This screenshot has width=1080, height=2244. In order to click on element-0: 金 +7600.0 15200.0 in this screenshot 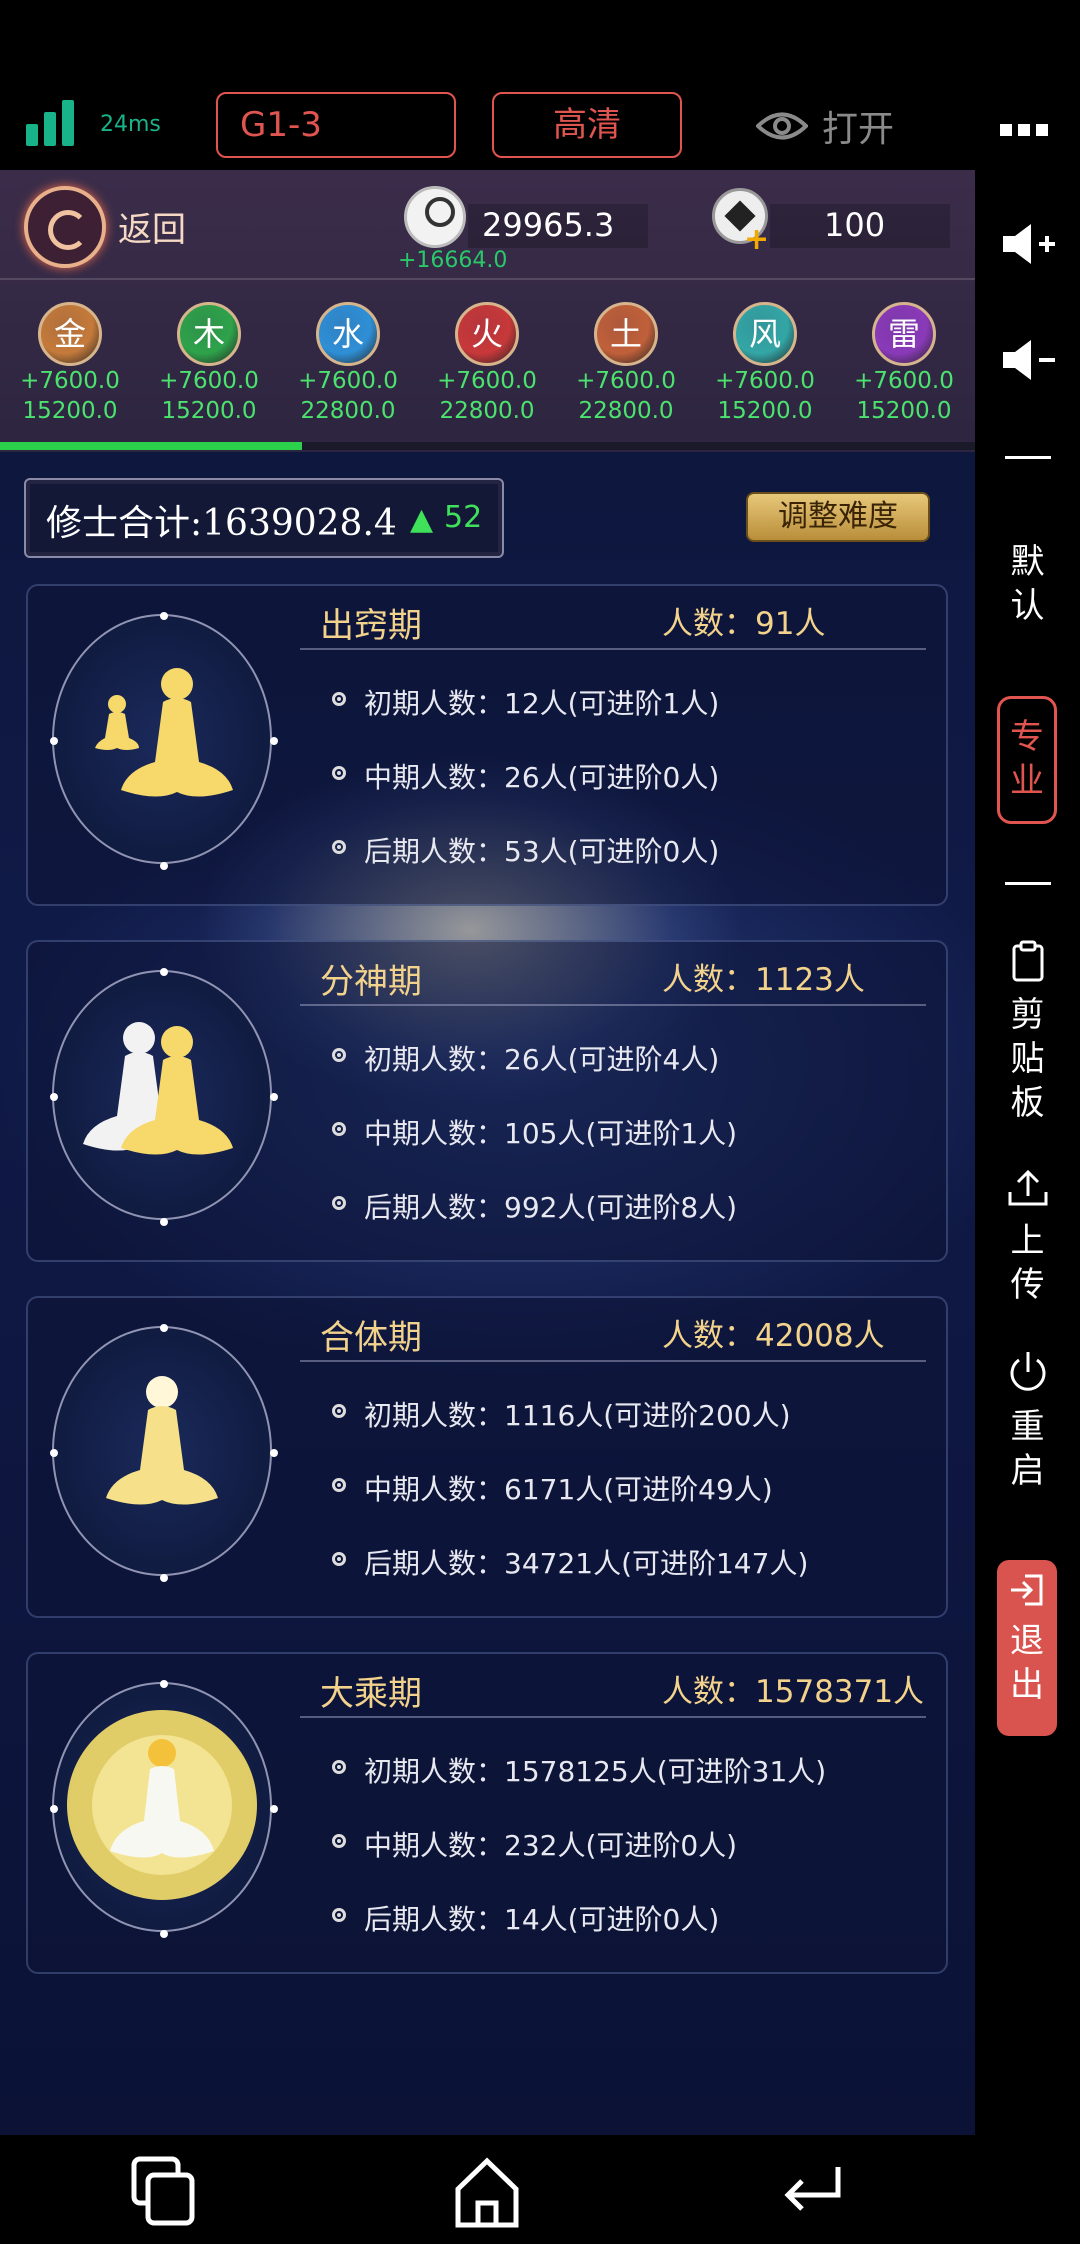, I will do `click(70, 364)`.